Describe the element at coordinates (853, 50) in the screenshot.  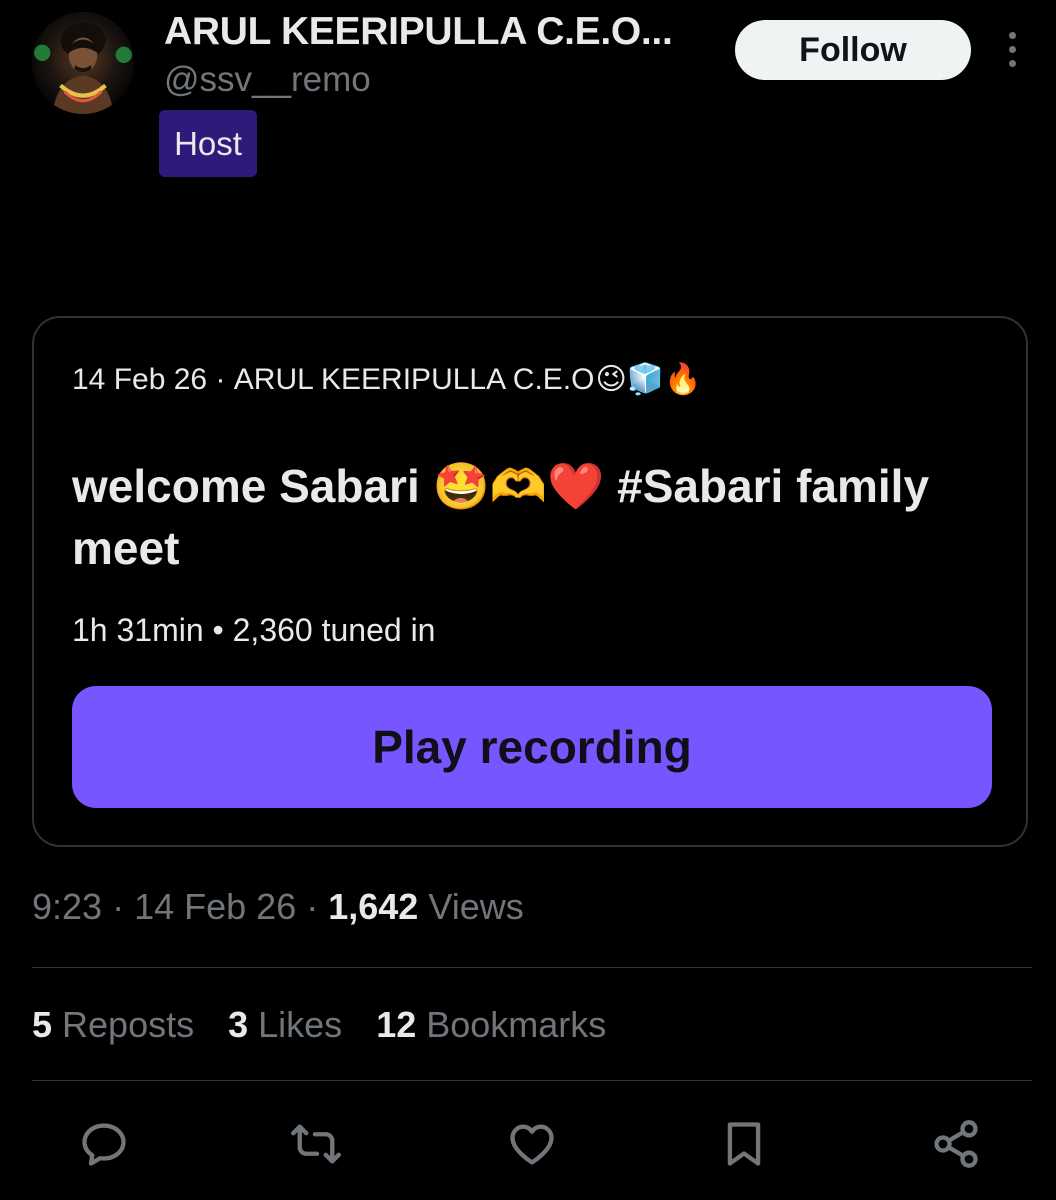
I see `follow-button: Follow` at that location.